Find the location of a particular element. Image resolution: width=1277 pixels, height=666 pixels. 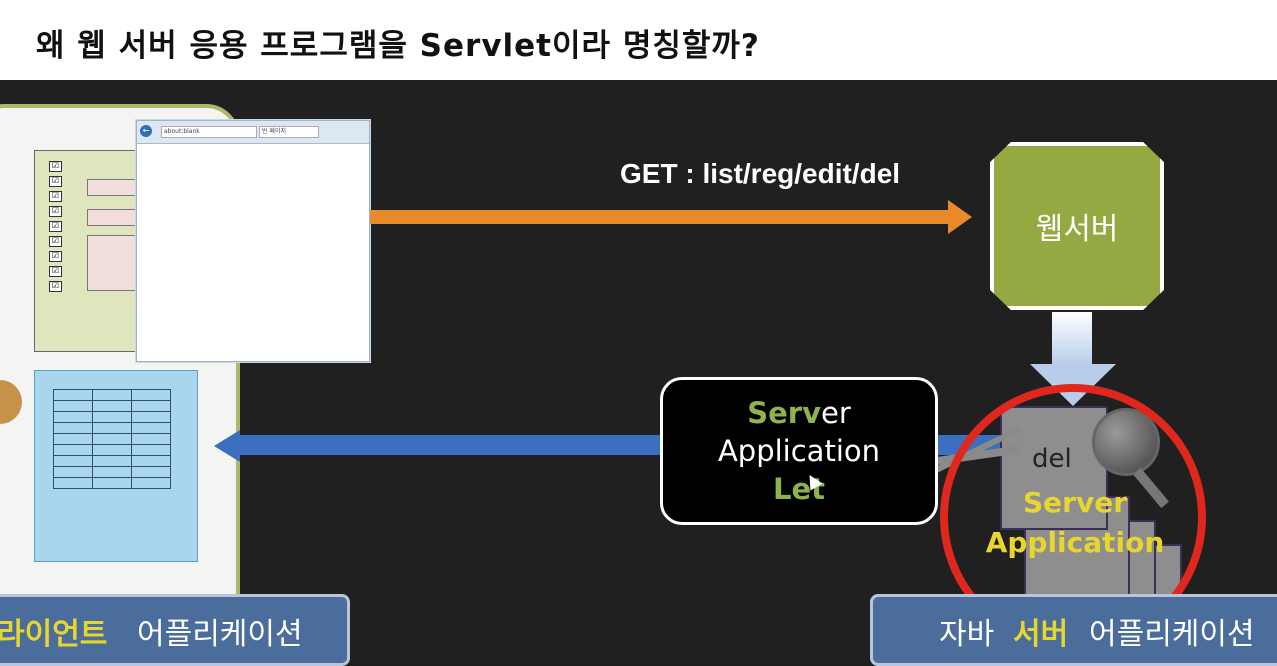

server-label-strong: 서버 is located at coordinates (1041, 634).